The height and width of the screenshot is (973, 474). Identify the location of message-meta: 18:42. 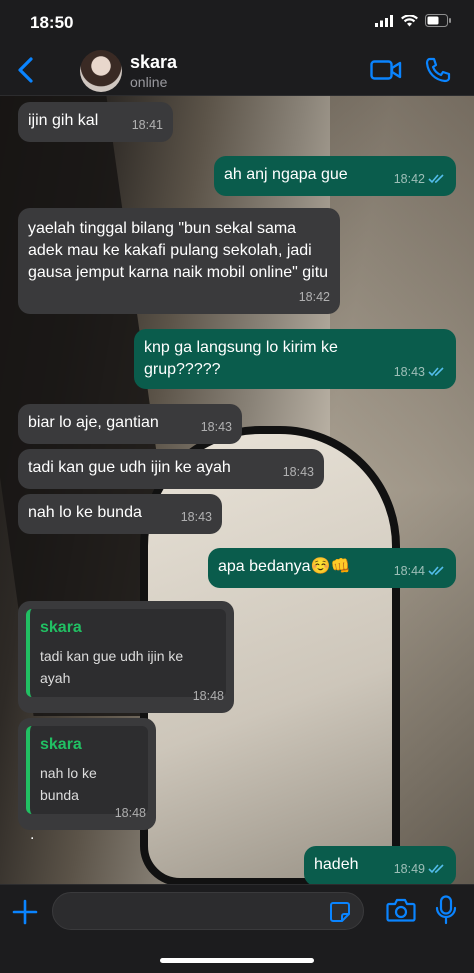
(420, 179).